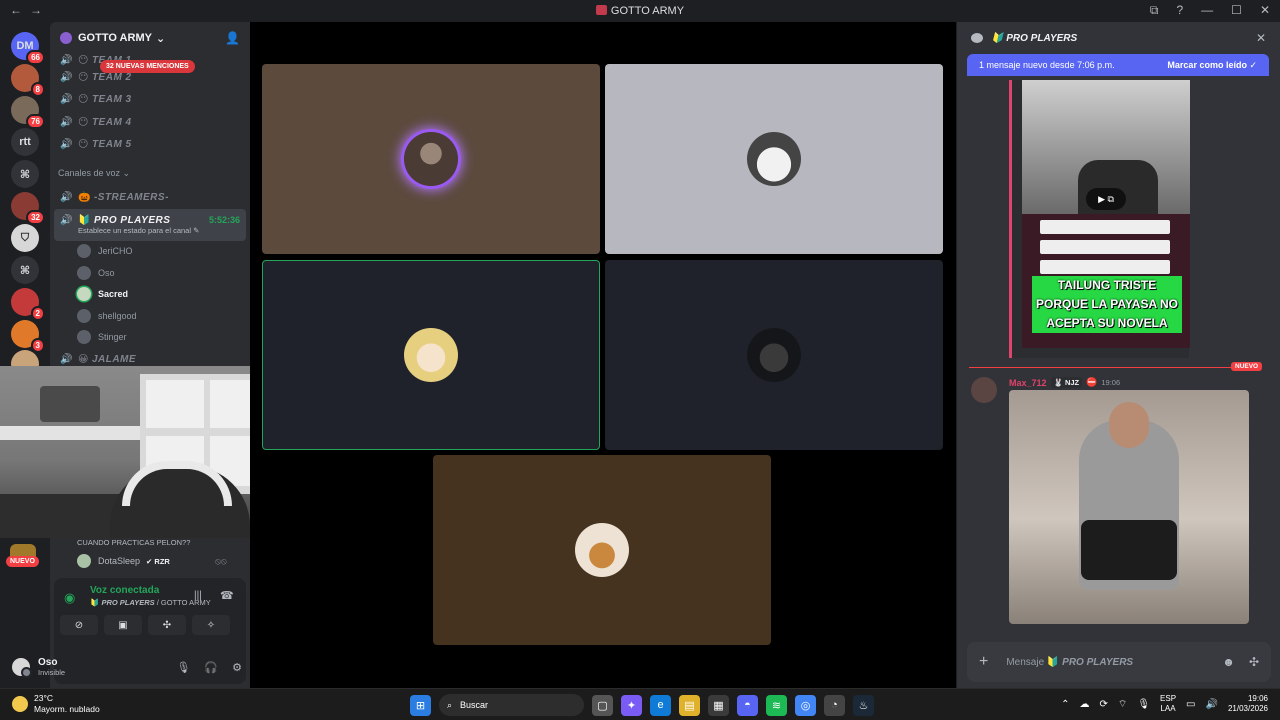  What do you see at coordinates (689, 705) in the screenshot?
I see `file-explorer-icon: ▤` at bounding box center [689, 705].